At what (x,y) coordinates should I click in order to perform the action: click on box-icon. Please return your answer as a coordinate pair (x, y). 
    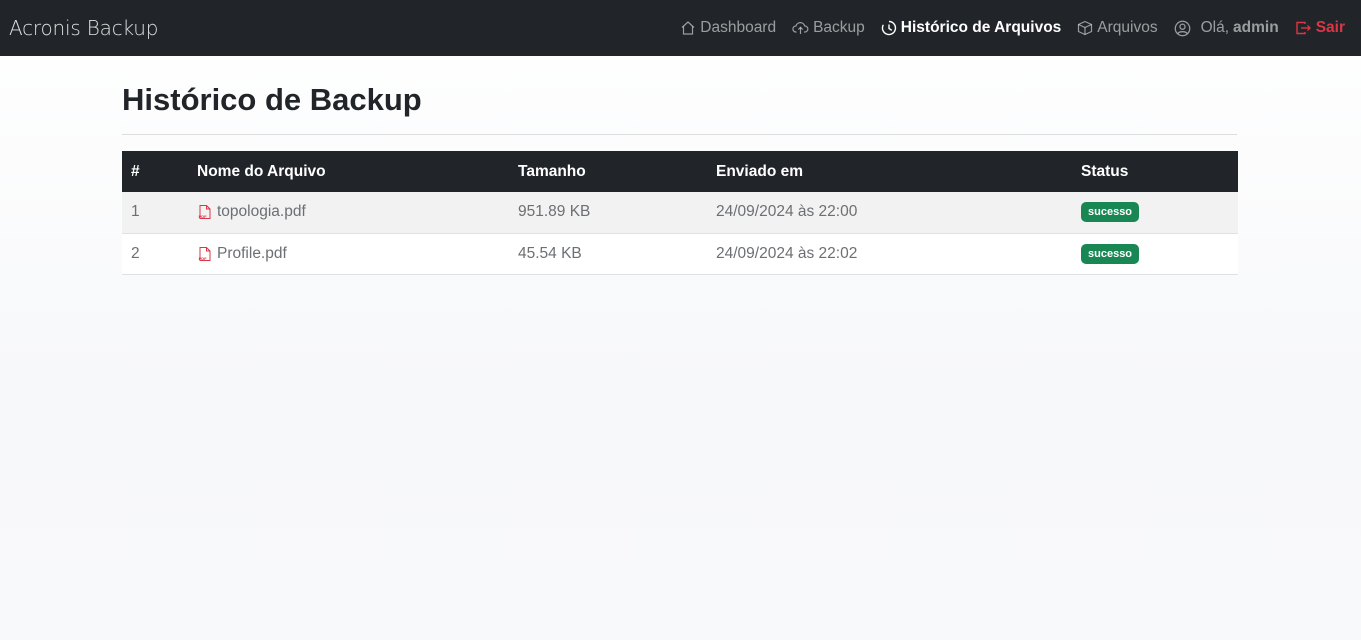
    Looking at the image, I should click on (1085, 28).